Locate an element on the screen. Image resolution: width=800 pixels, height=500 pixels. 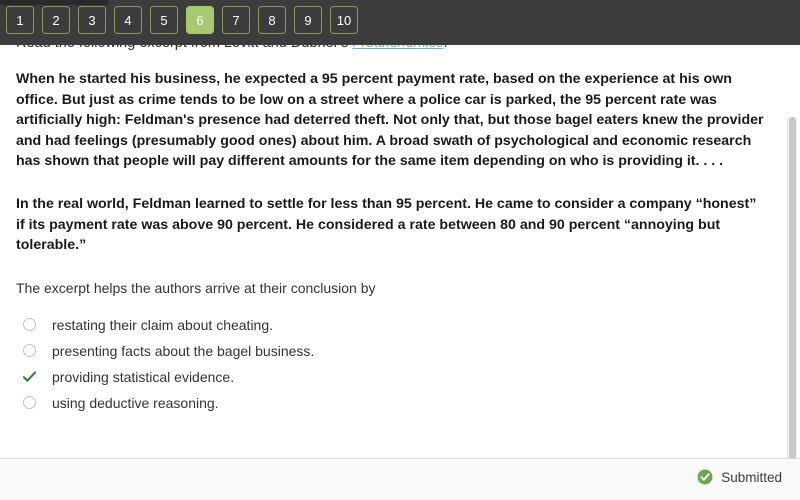
freakonomics-link: Freakonomics is located at coordinates (397, 48).